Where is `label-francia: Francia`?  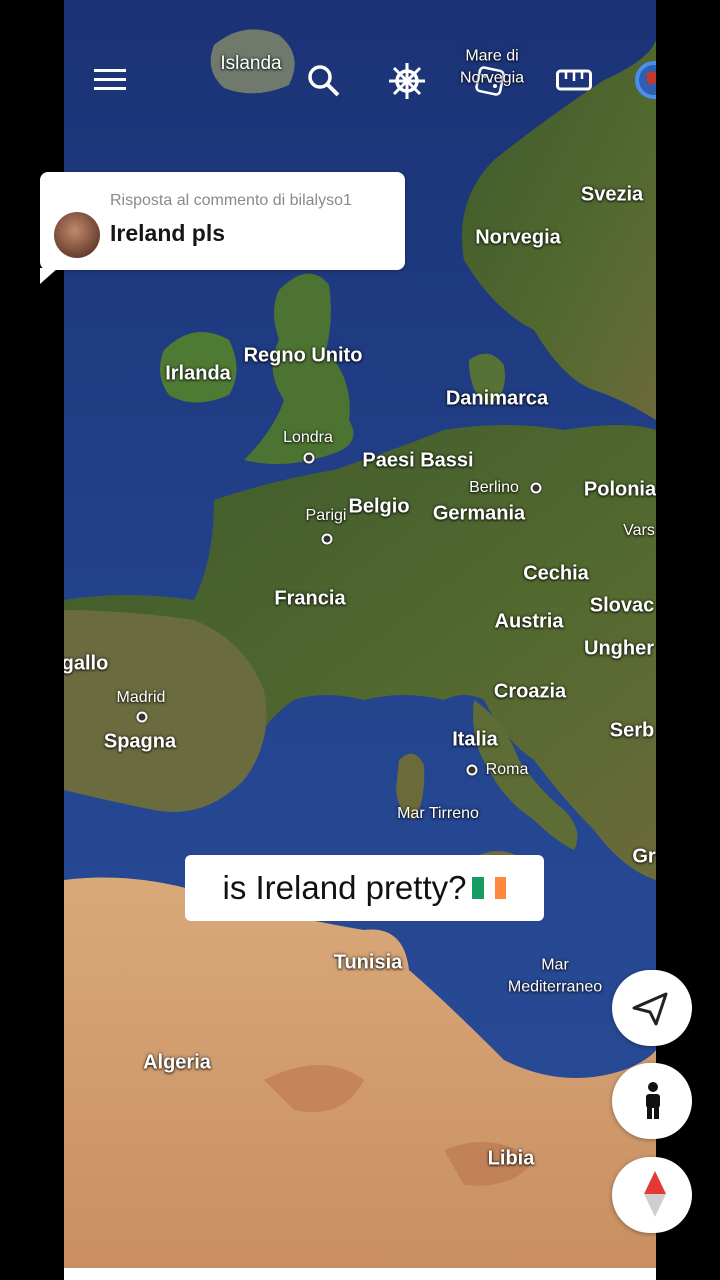
label-francia: Francia is located at coordinates (310, 598).